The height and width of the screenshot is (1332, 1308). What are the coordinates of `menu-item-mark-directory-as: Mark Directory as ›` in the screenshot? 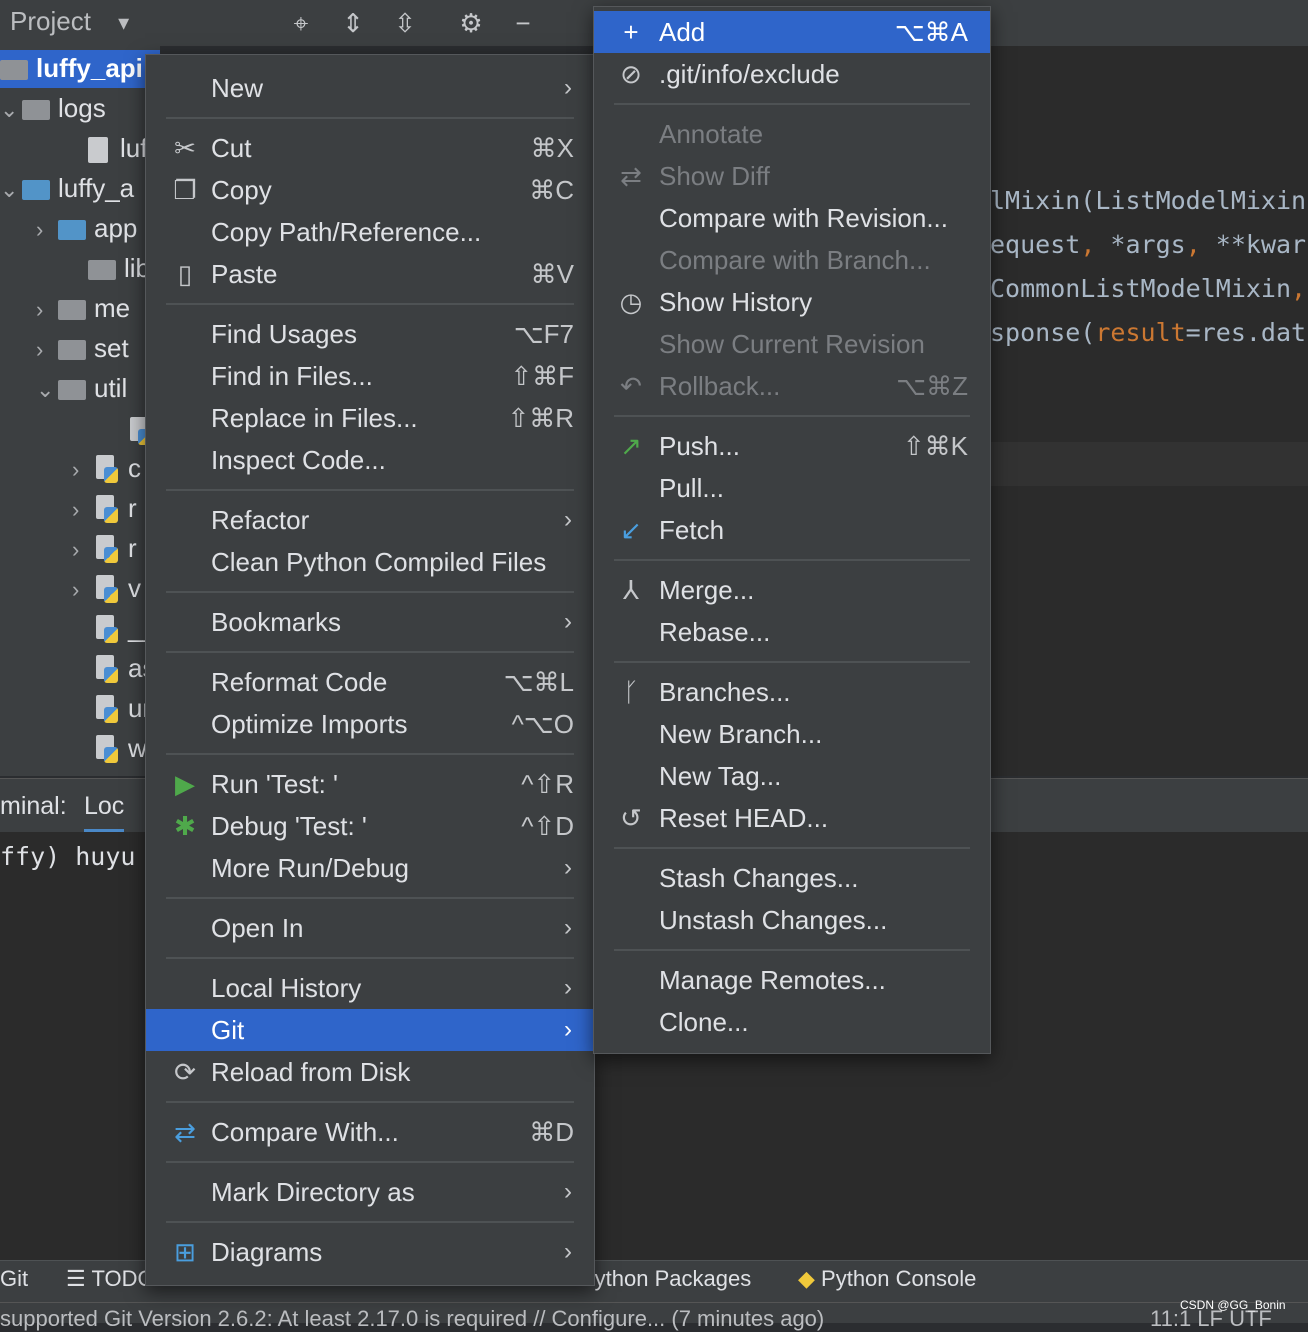 It's located at (370, 1192).